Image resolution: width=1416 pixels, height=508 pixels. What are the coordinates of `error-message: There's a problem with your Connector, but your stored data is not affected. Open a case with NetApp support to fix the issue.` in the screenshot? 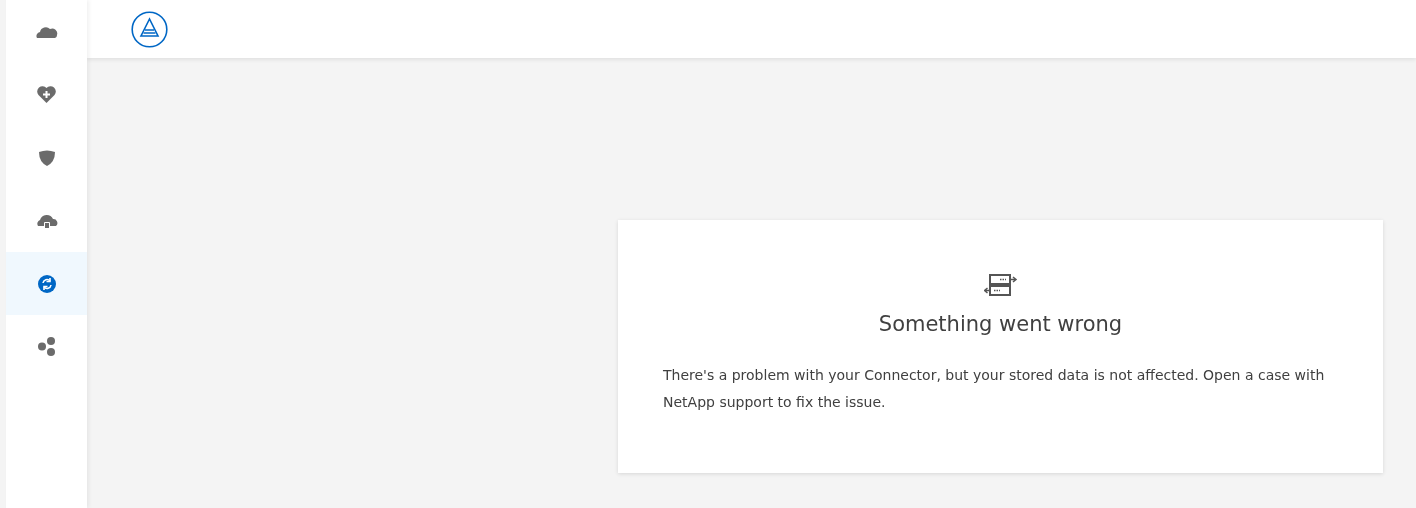 It's located at (994, 389).